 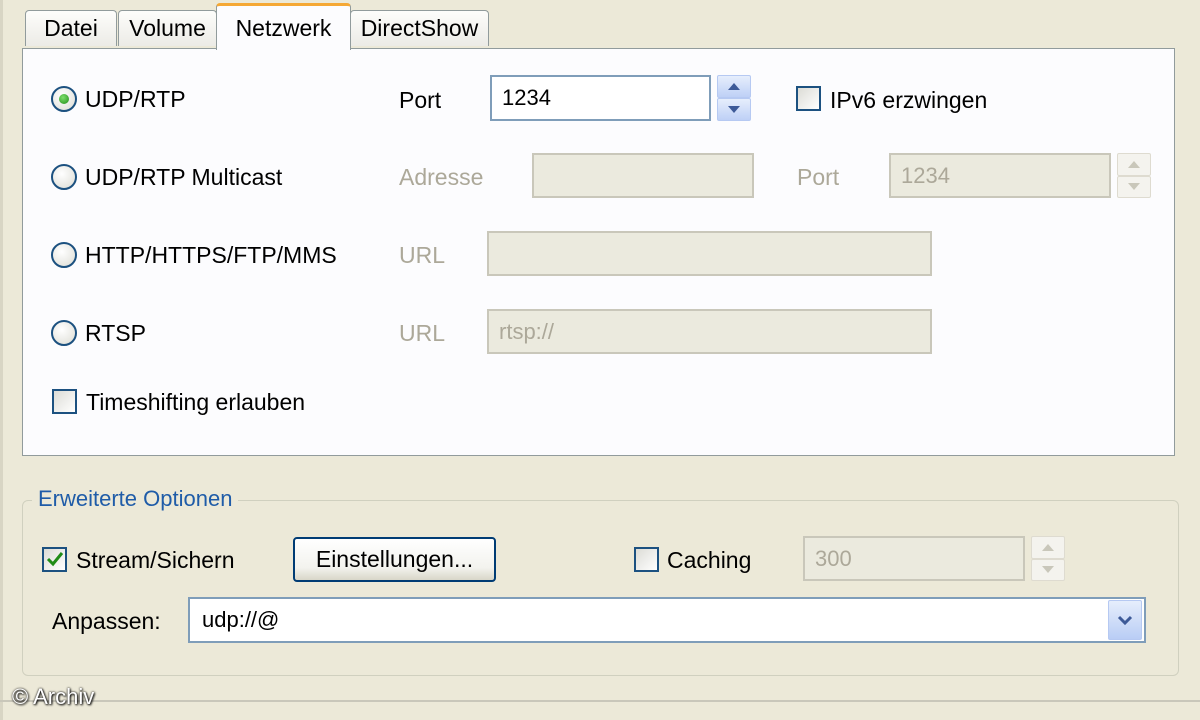 I want to click on stream-checkbox, so click(x=54, y=559).